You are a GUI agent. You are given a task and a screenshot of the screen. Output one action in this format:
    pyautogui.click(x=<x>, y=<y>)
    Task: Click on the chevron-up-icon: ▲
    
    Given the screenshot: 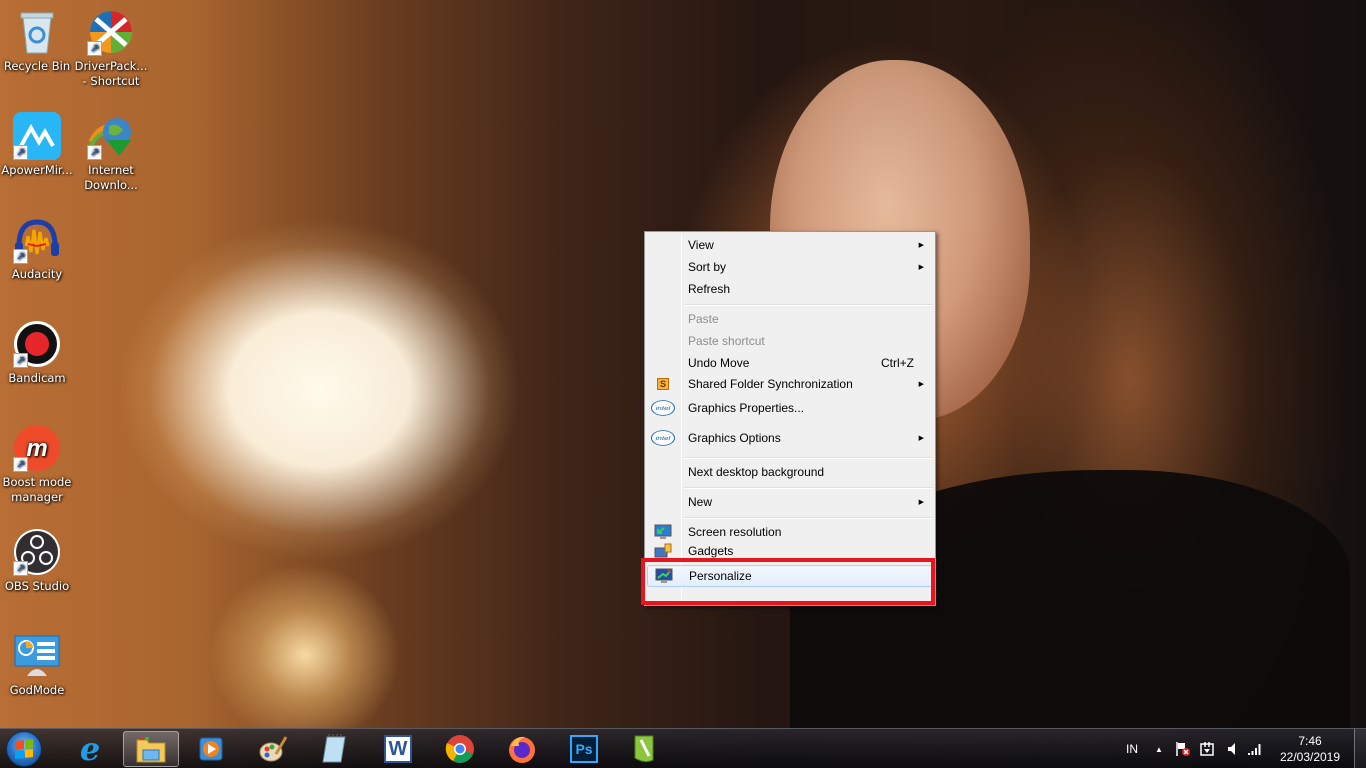 What is the action you would take?
    pyautogui.click(x=1159, y=749)
    